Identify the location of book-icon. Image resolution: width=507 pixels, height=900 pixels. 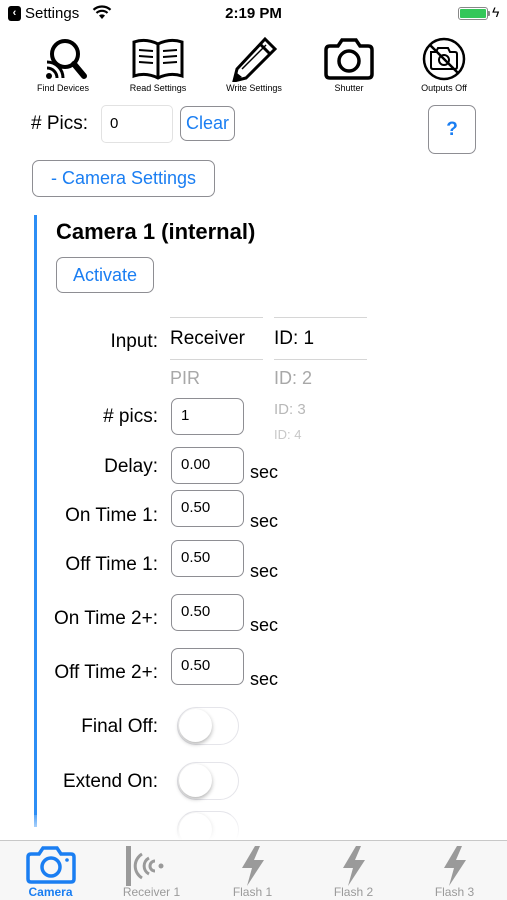
(158, 59).